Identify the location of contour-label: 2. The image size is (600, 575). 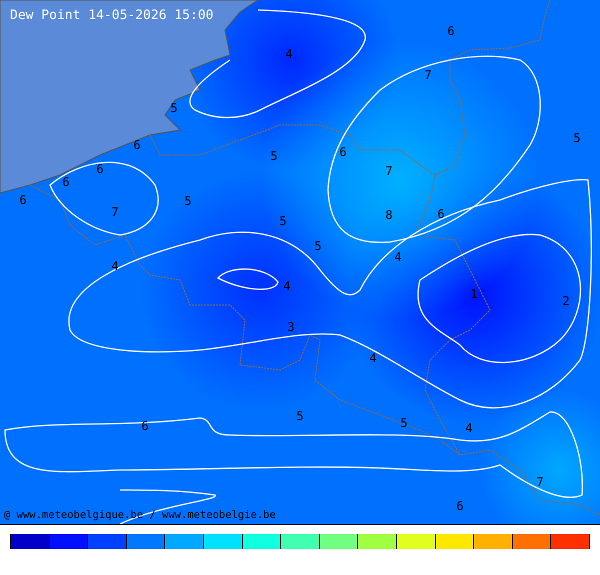
(566, 301).